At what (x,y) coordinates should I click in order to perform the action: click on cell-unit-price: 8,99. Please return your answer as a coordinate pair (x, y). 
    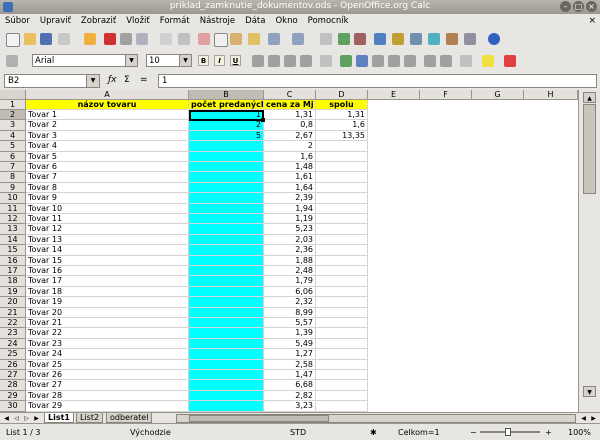
    Looking at the image, I should click on (290, 313).